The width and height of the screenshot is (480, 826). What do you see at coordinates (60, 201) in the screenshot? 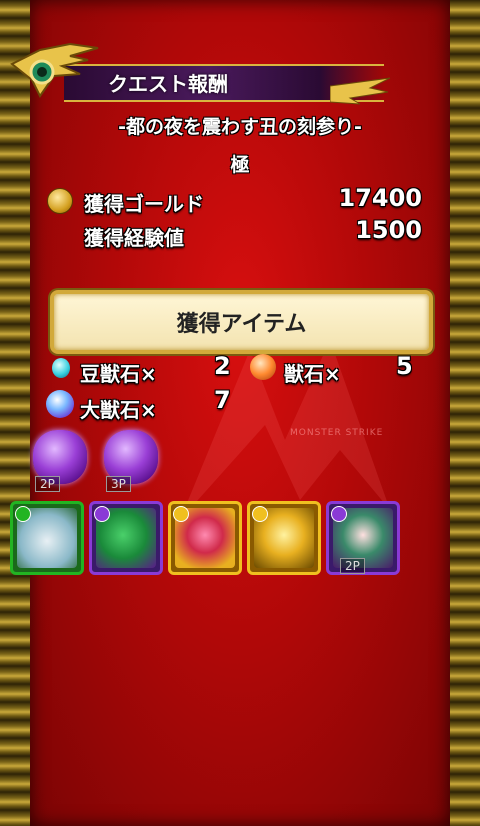
I see `gold-coin-icon` at bounding box center [60, 201].